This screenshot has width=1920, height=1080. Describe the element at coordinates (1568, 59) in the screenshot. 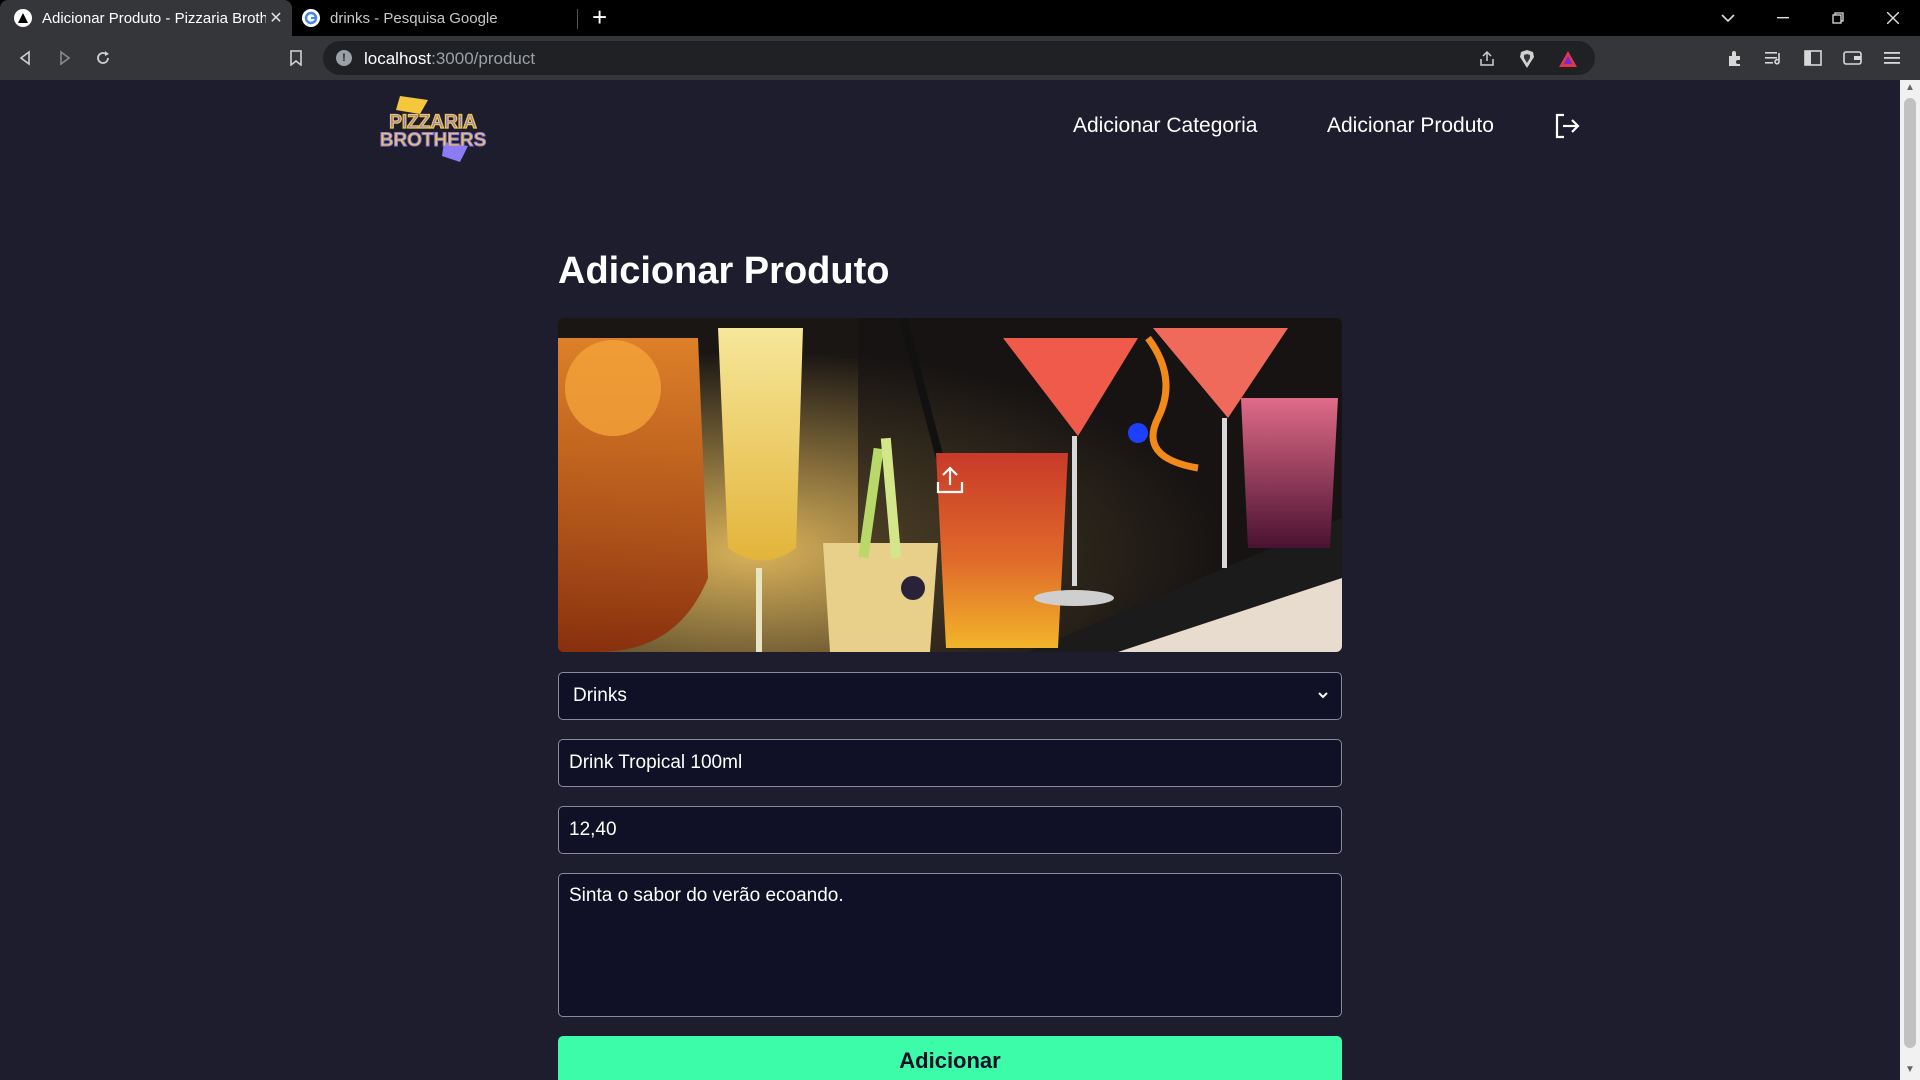

I see `brave-rewards-icon` at that location.